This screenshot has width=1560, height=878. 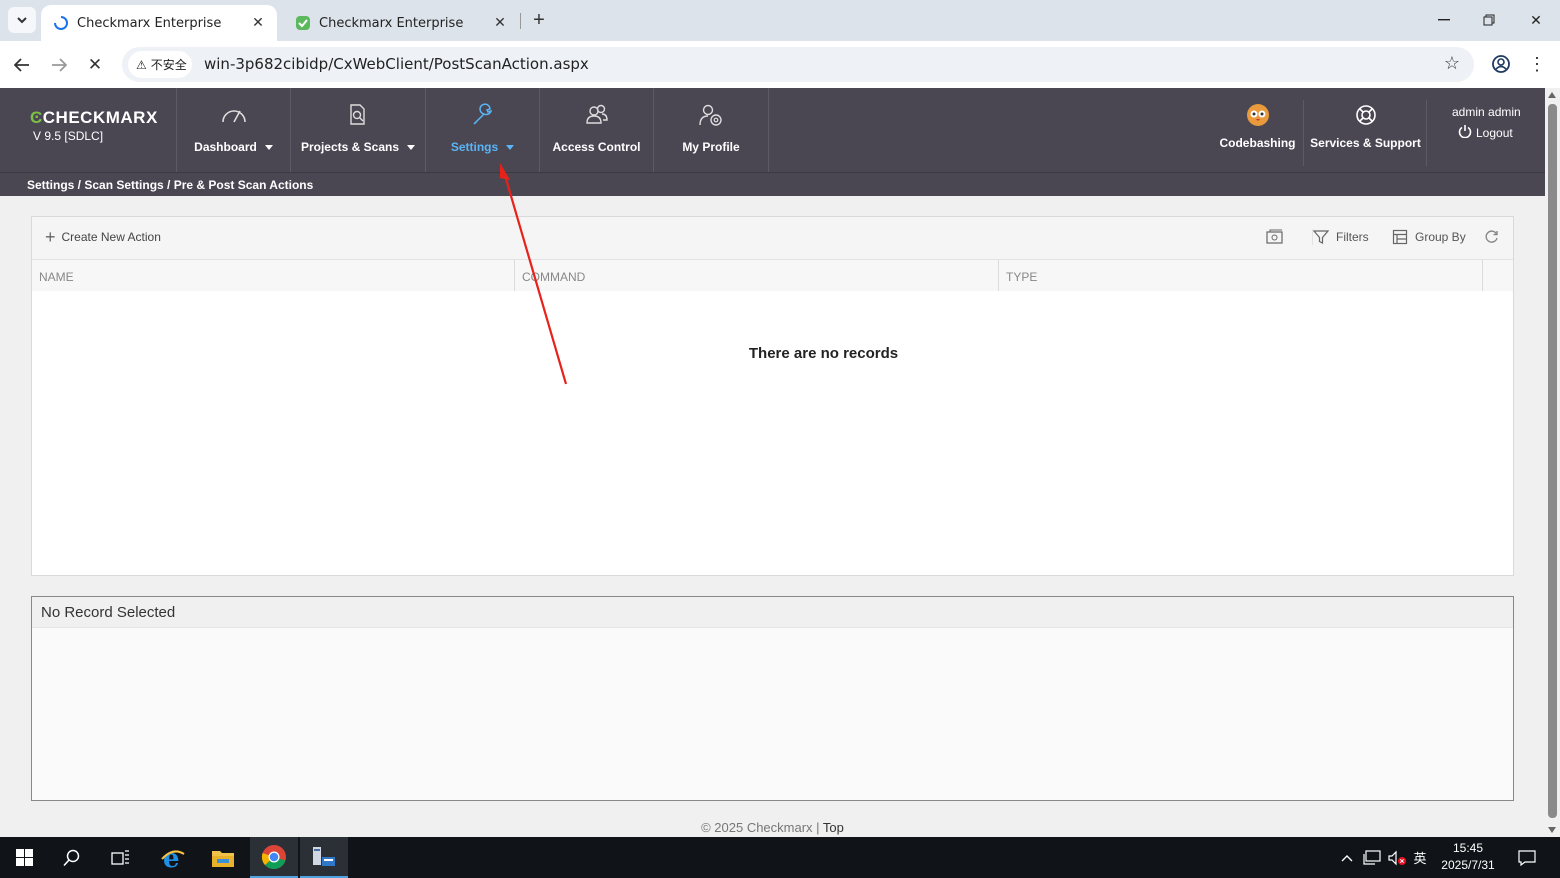 I want to click on volume-muted-icon, so click(x=1397, y=857).